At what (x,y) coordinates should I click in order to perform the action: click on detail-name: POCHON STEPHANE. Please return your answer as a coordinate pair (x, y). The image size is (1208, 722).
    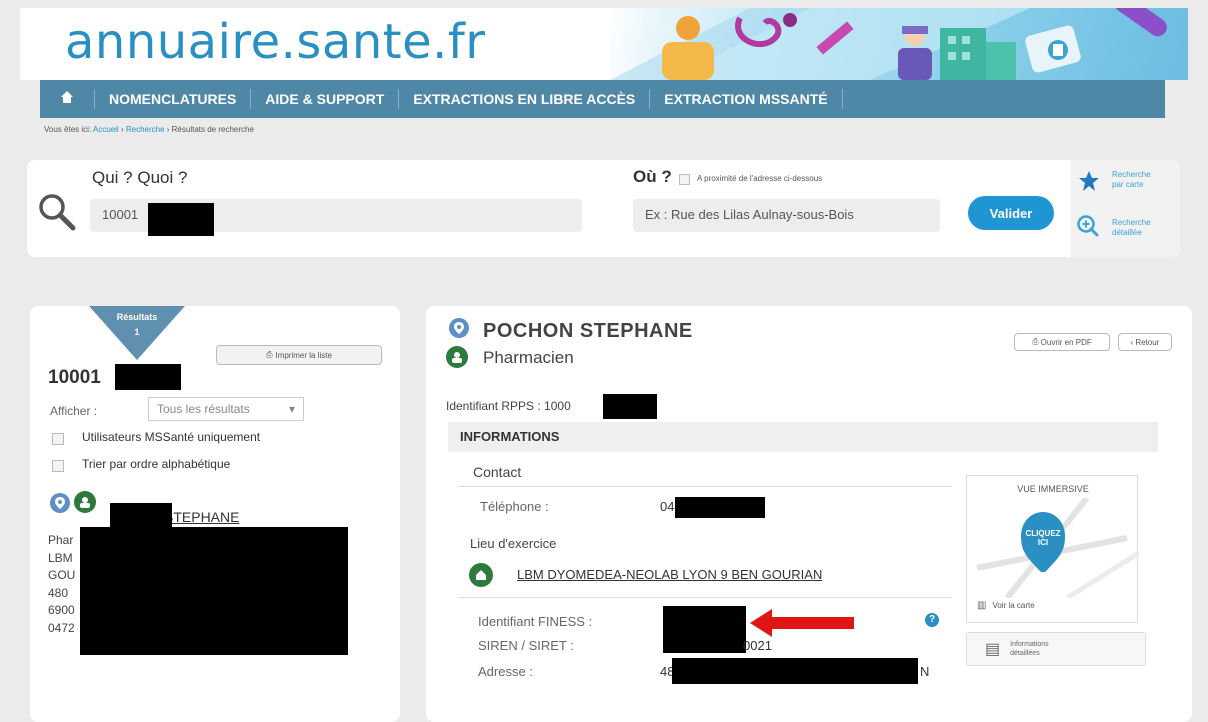
    Looking at the image, I should click on (588, 331).